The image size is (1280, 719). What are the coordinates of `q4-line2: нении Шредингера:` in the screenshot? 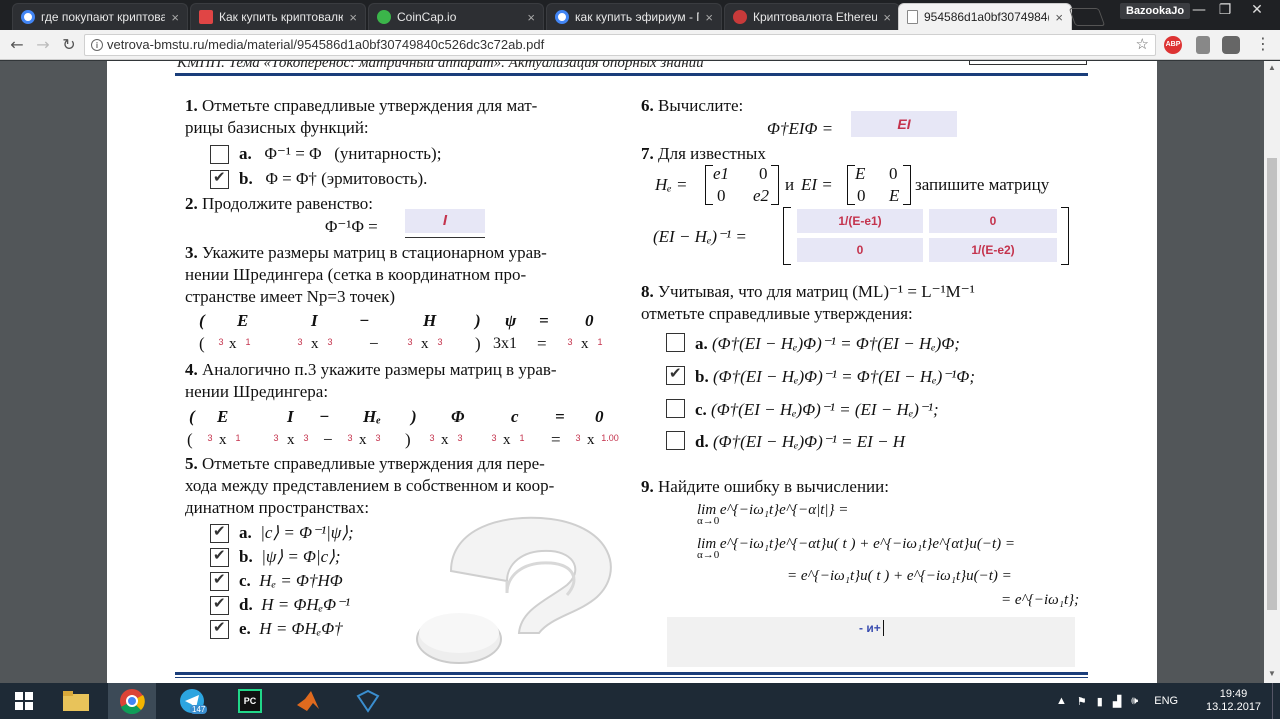 It's located at (257, 391).